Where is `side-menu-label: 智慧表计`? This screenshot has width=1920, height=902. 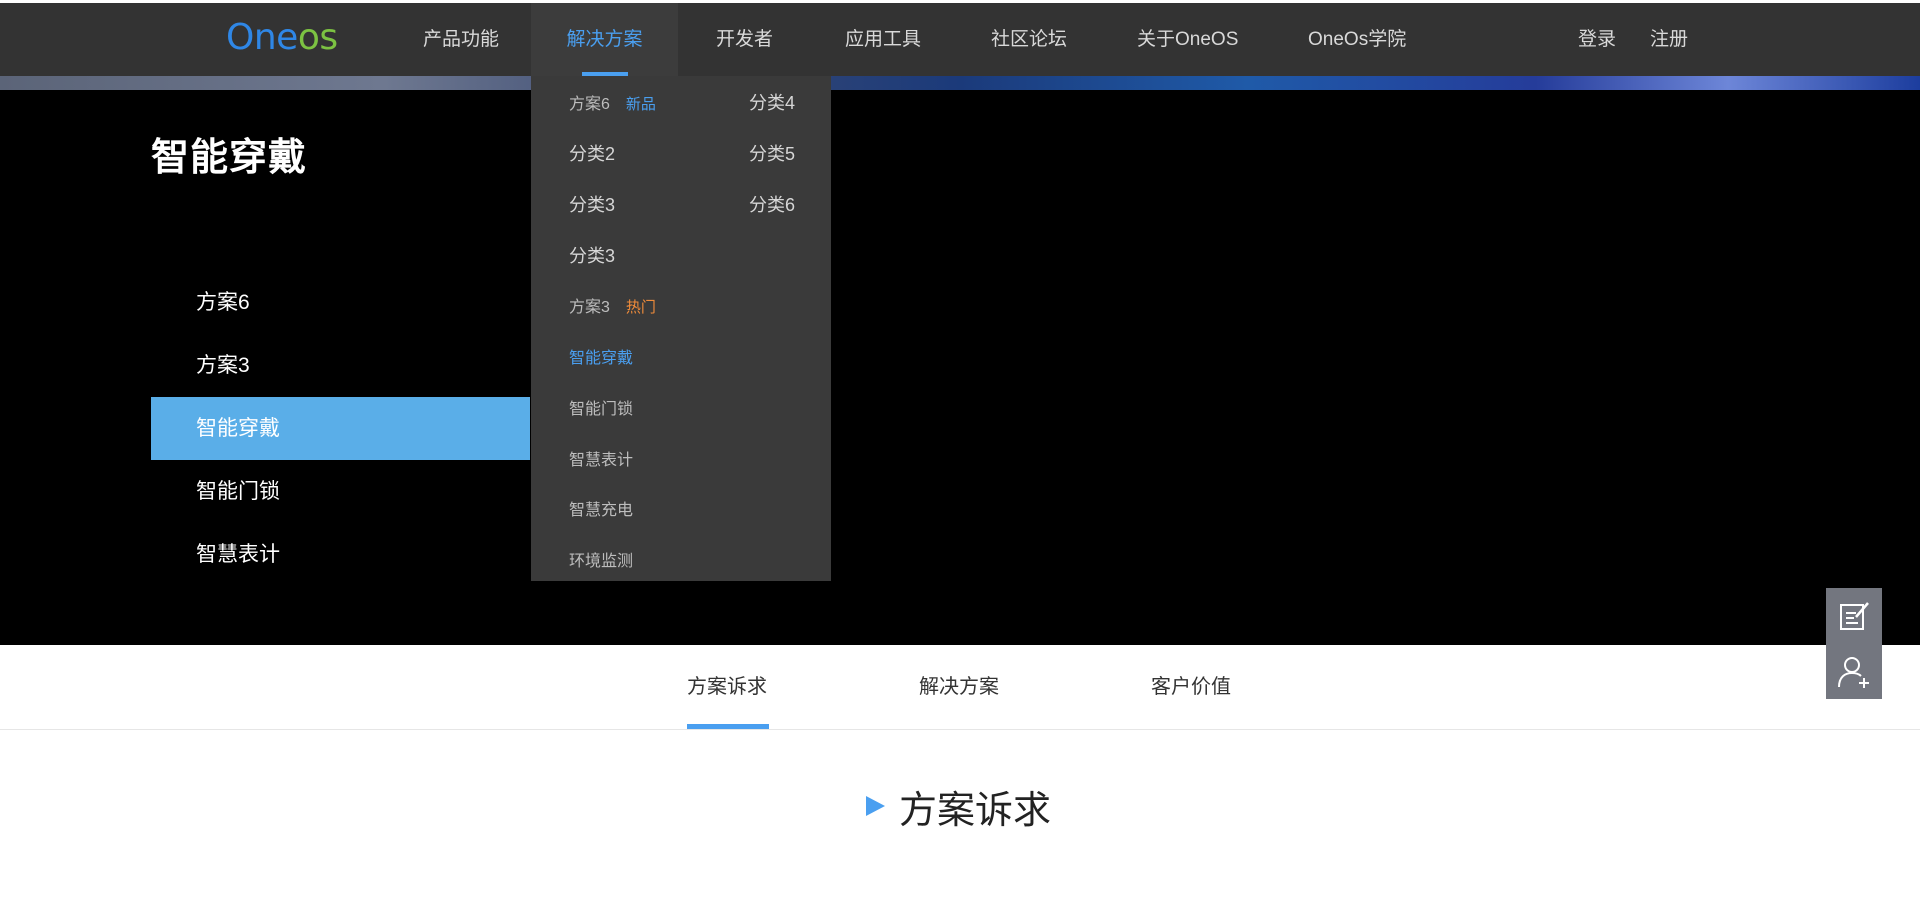 side-menu-label: 智慧表计 is located at coordinates (238, 554).